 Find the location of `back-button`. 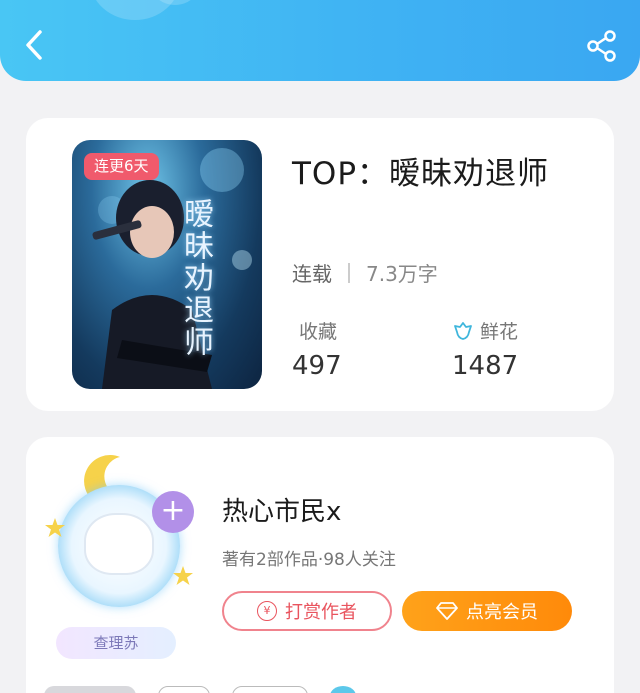

back-button is located at coordinates (35, 45).